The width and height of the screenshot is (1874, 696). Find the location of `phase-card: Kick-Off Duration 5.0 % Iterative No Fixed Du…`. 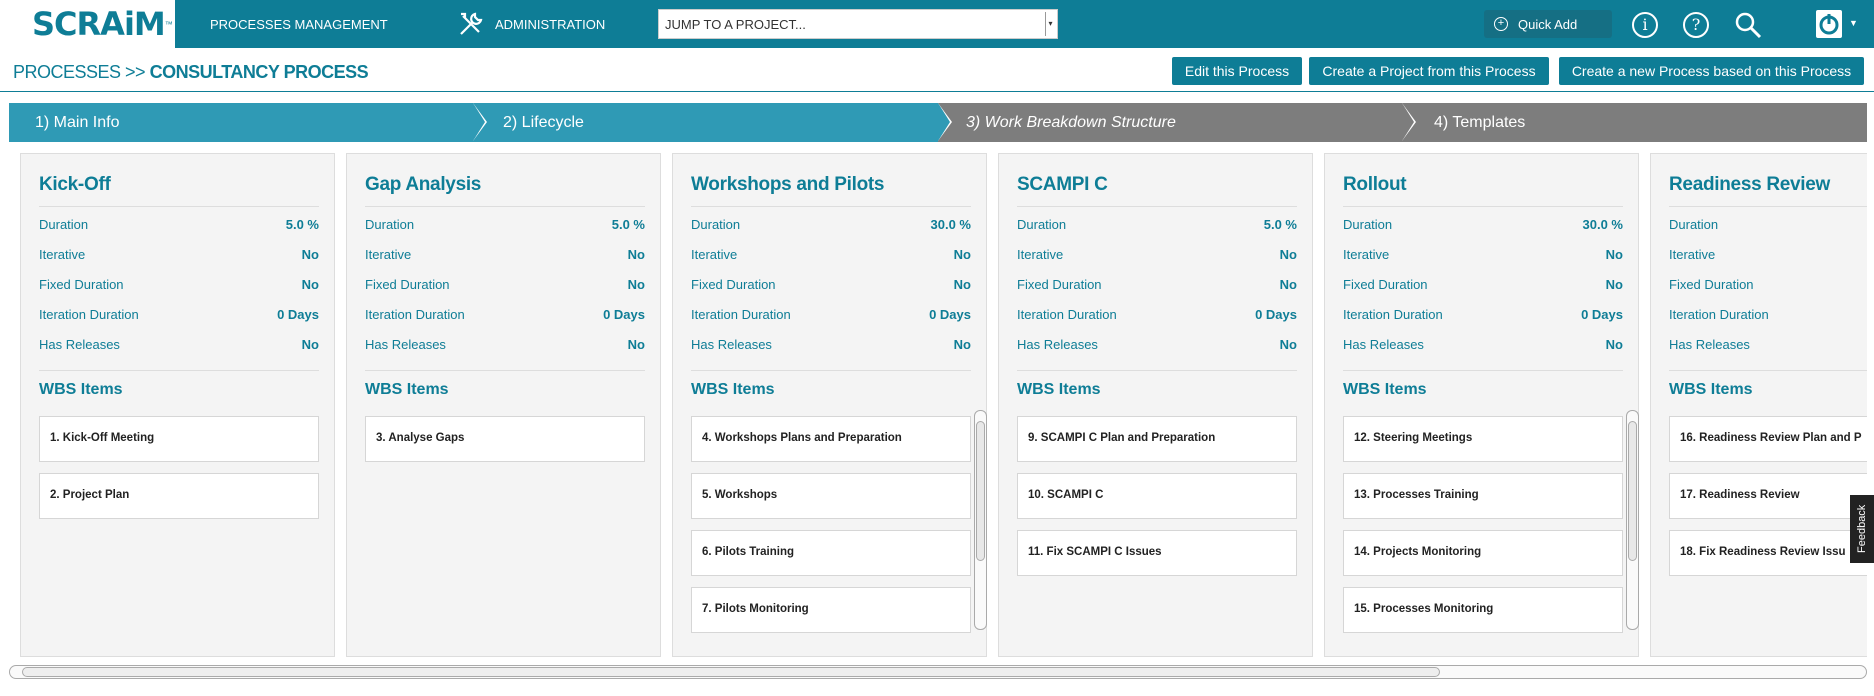

phase-card: Kick-Off Duration 5.0 % Iterative No Fixed Du… is located at coordinates (177, 405).